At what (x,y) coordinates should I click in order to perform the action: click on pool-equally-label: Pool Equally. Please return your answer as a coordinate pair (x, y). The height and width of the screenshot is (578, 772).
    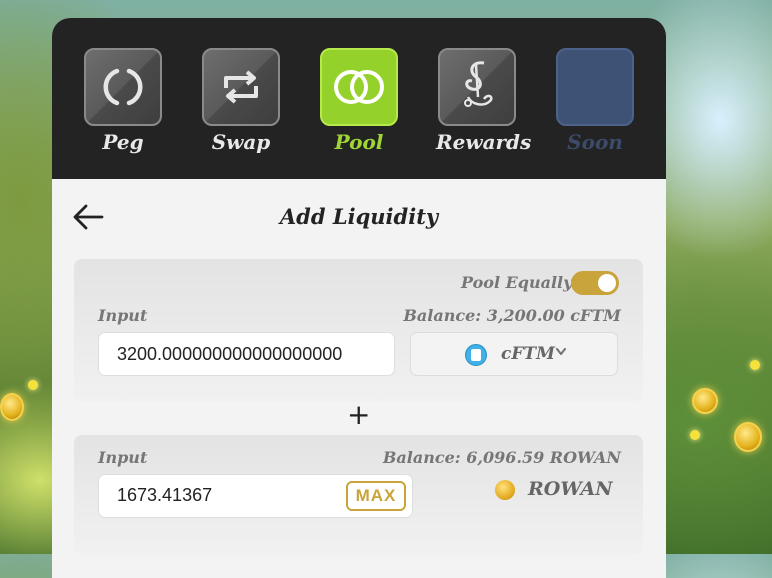
    Looking at the image, I should click on (517, 282).